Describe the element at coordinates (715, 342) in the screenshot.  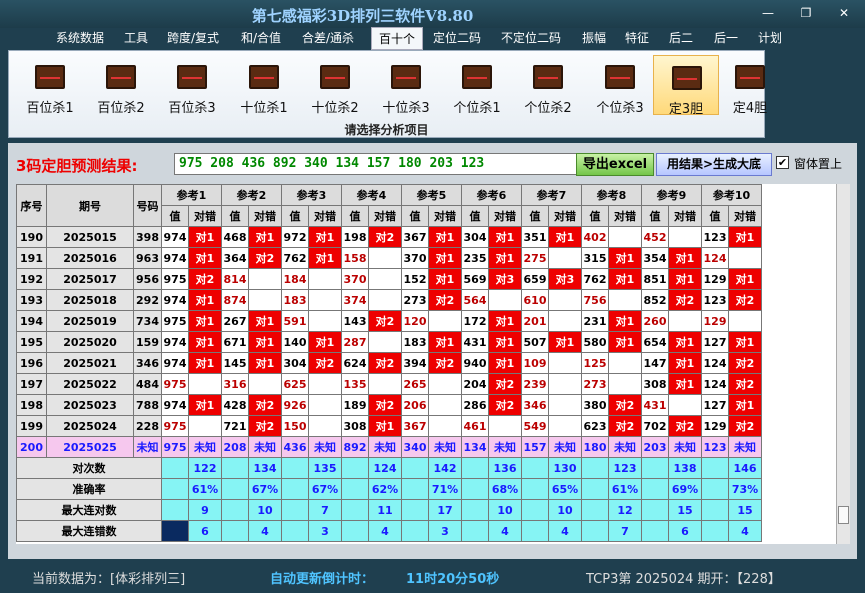
I see `ref-value: 127` at that location.